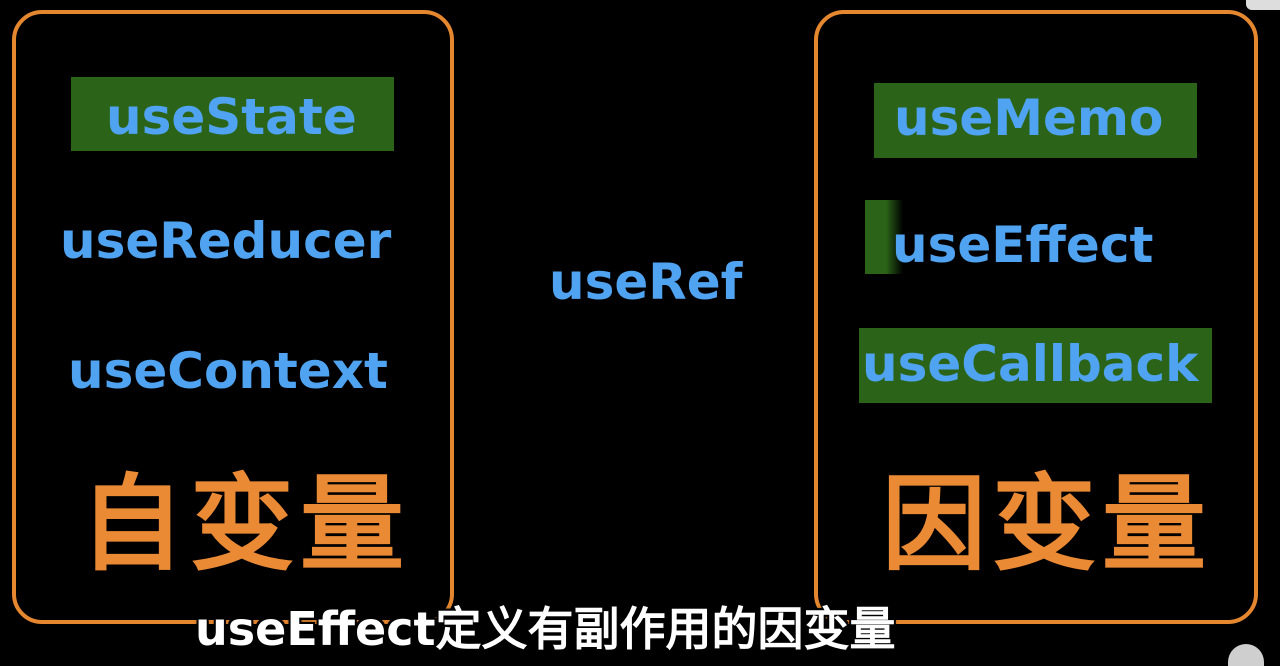 The height and width of the screenshot is (666, 1280). I want to click on hook-usecontext: useContext, so click(228, 371).